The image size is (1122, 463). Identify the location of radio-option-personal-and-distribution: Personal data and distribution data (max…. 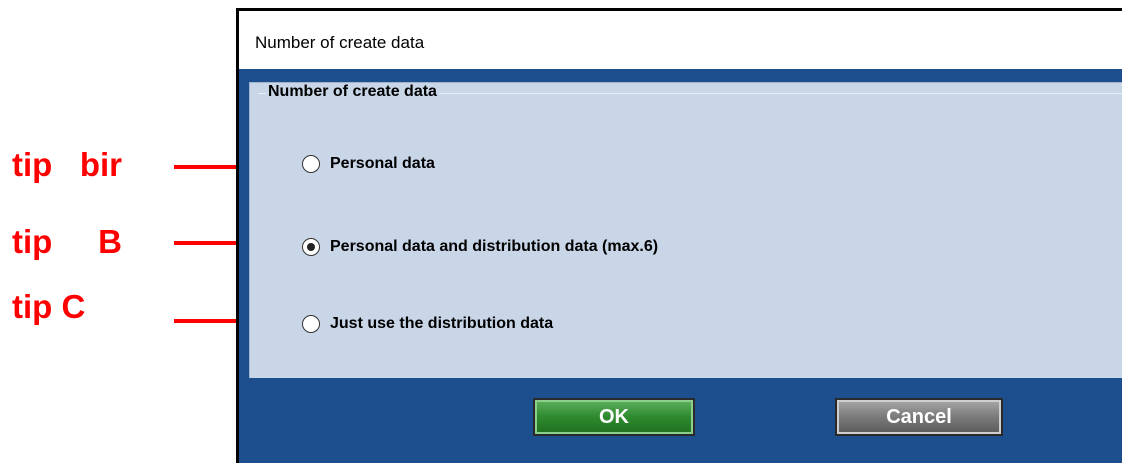
(480, 247).